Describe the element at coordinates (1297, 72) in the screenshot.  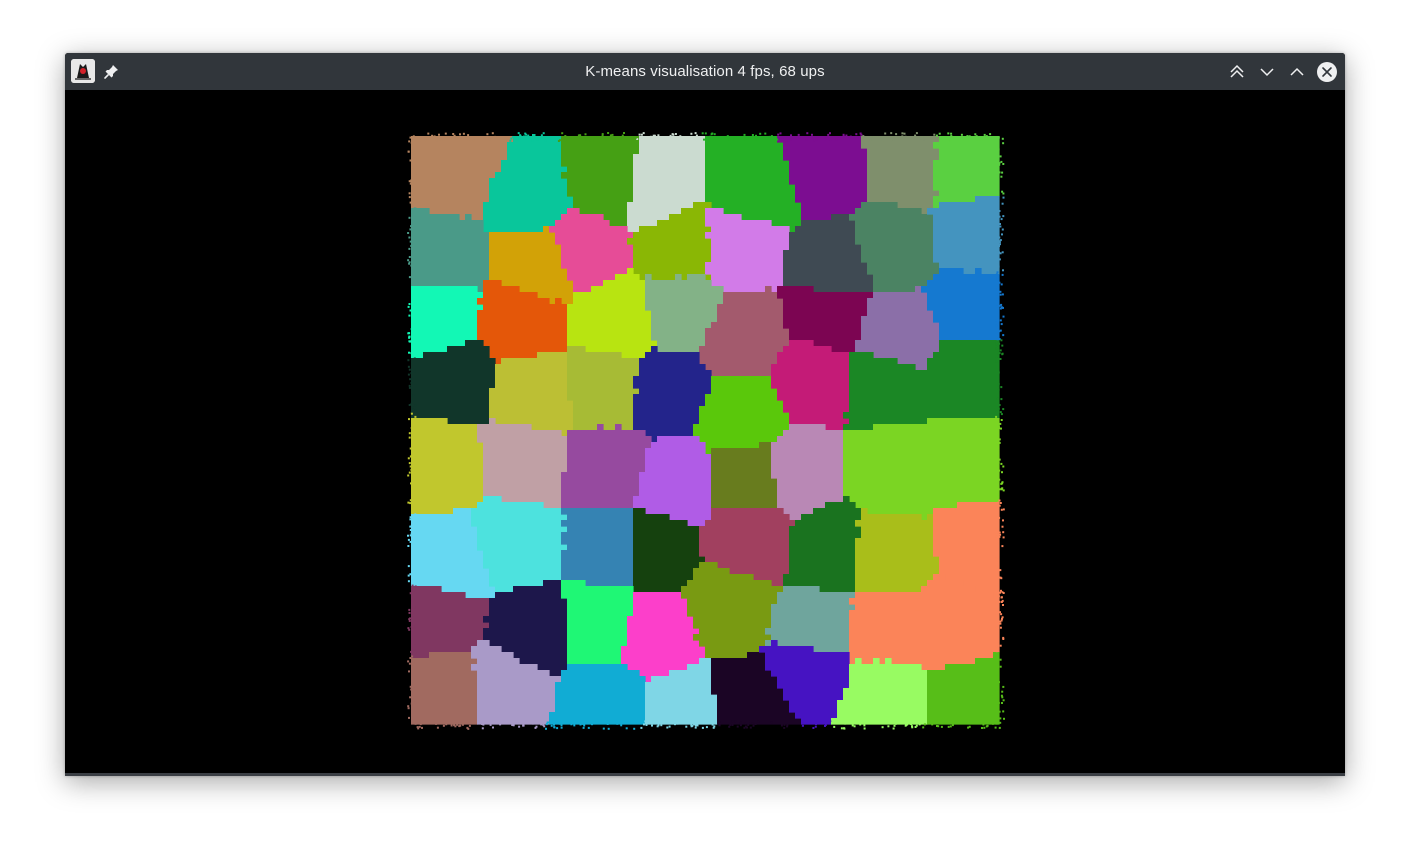
I see `maximize-icon` at that location.